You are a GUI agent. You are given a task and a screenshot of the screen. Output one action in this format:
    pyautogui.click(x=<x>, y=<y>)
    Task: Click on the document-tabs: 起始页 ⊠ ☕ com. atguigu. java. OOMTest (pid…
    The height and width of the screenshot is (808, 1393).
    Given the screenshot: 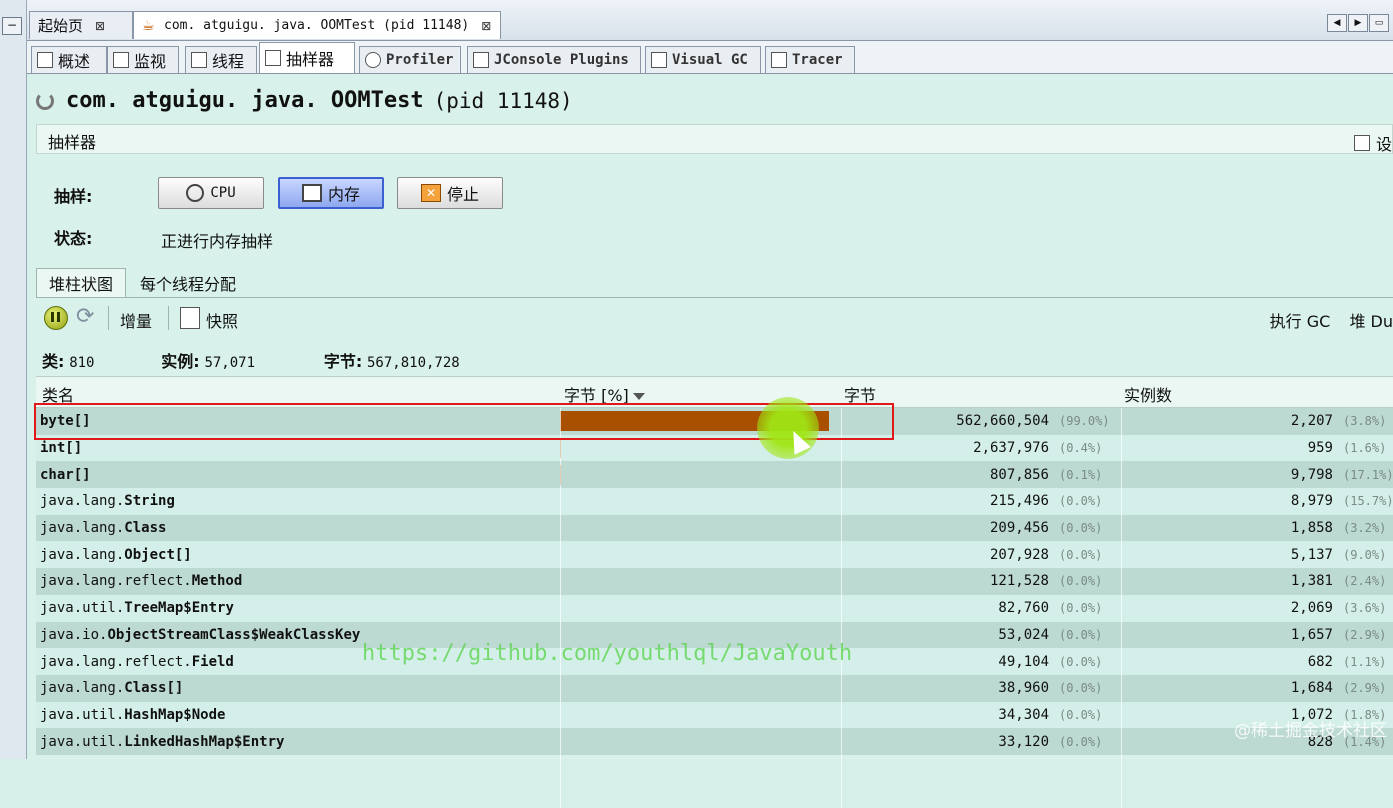 What is the action you would take?
    pyautogui.click(x=710, y=20)
    